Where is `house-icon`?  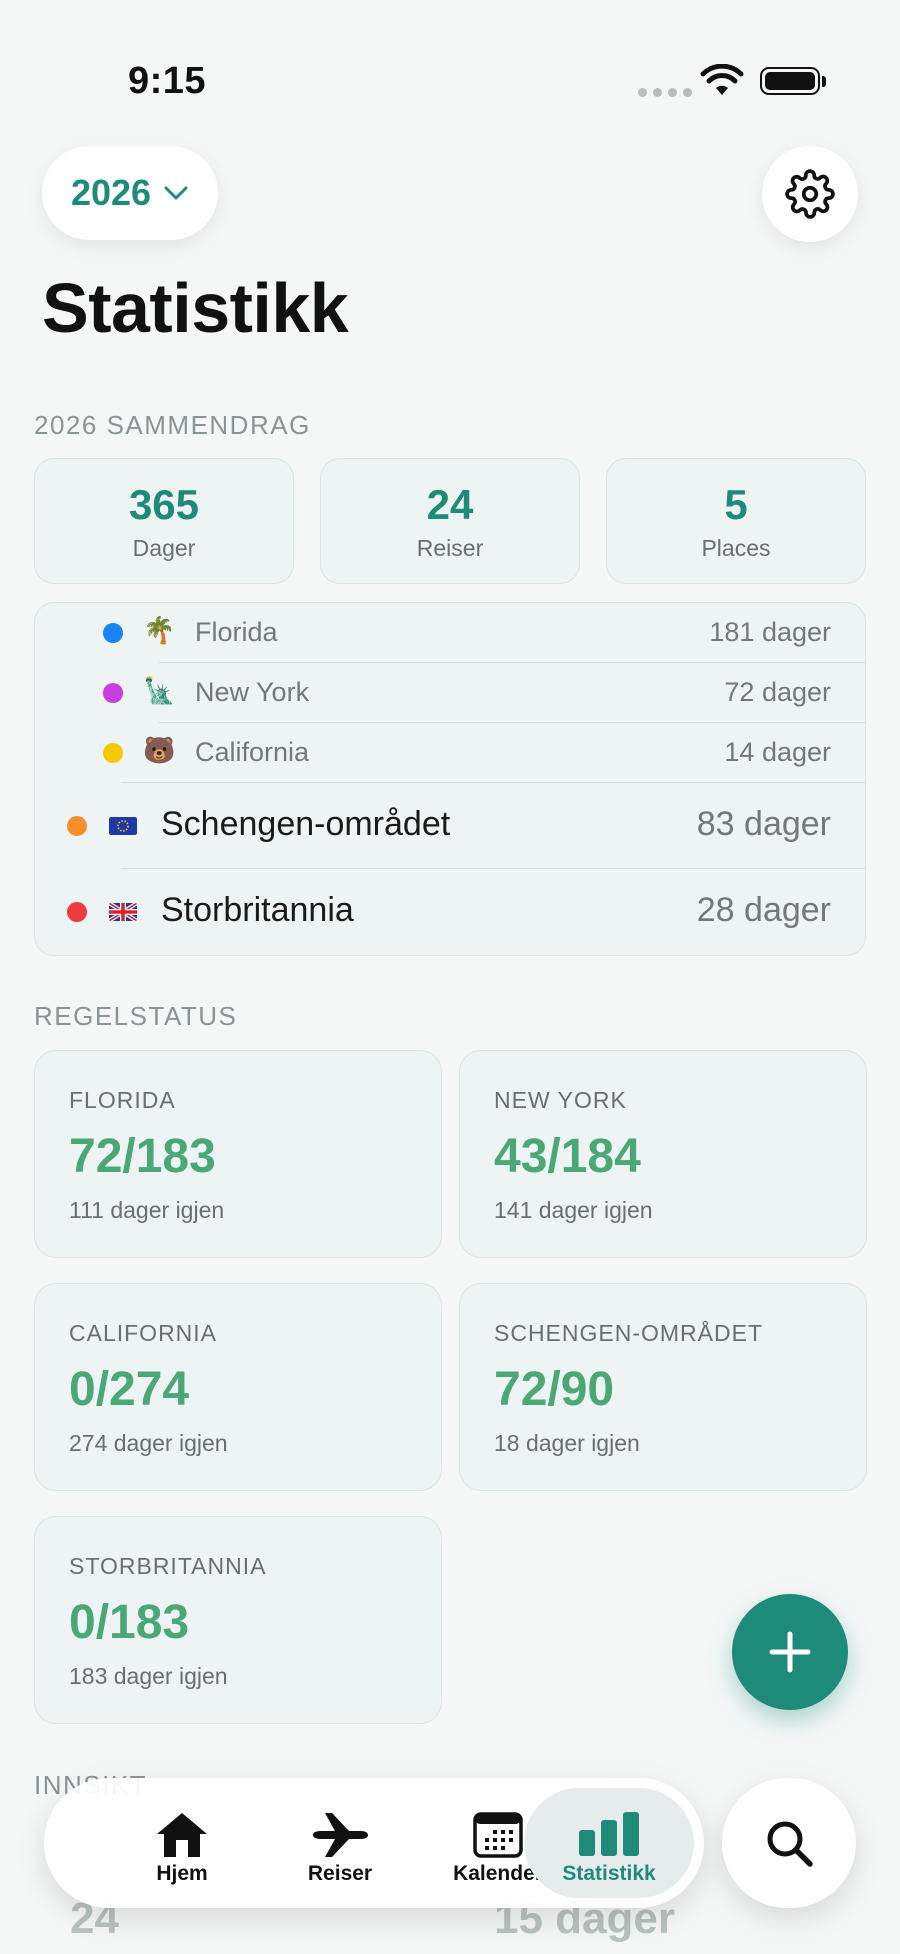
house-icon is located at coordinates (182, 1835).